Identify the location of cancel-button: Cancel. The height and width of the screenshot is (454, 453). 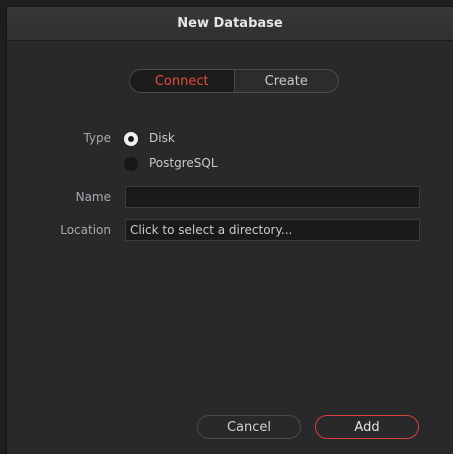
(249, 427).